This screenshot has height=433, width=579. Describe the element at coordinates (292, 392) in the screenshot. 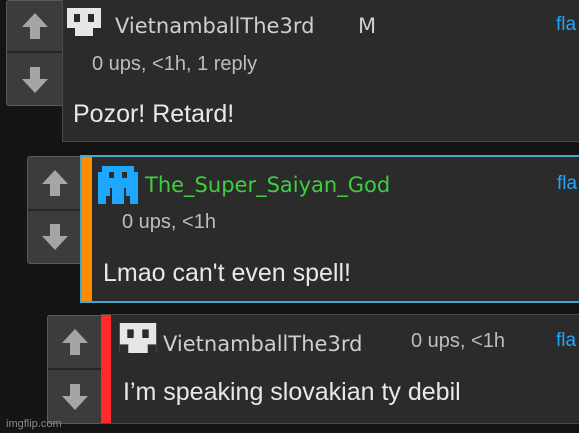

I see `comment-text: I’m speaking slovakian ty debil` at that location.